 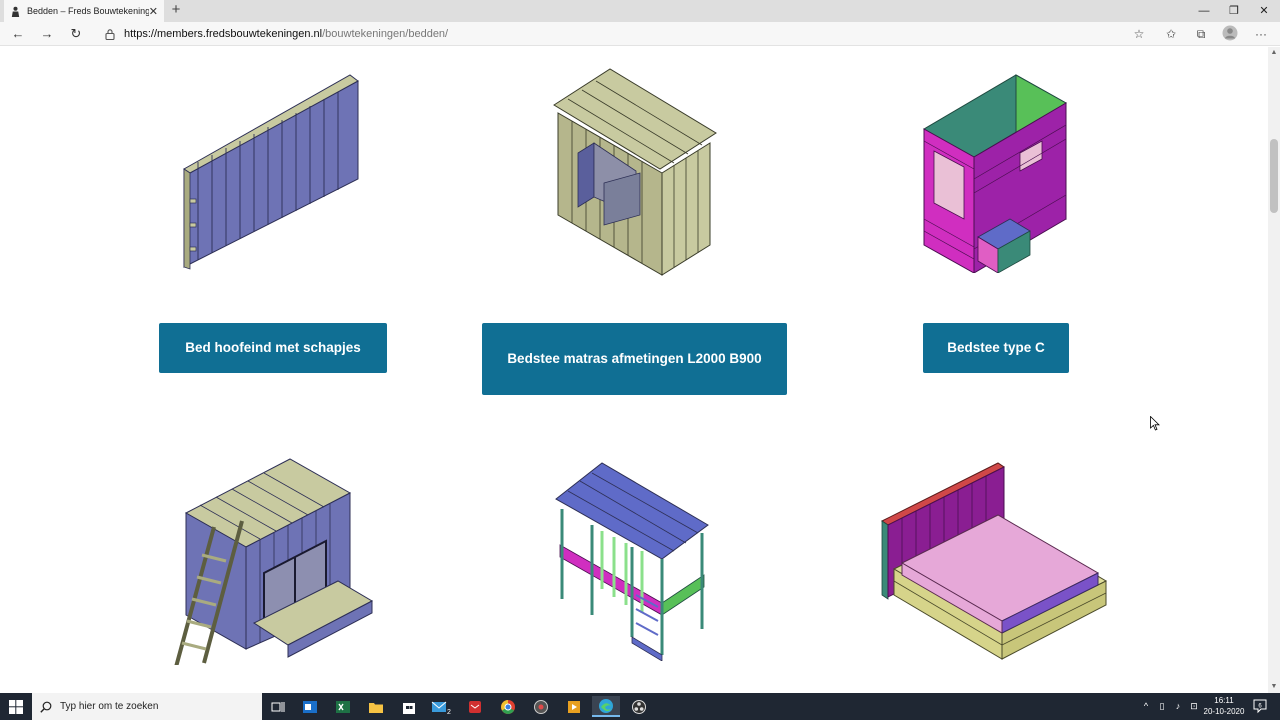 What do you see at coordinates (1194, 706) in the screenshot?
I see `network-icon: ⊡` at bounding box center [1194, 706].